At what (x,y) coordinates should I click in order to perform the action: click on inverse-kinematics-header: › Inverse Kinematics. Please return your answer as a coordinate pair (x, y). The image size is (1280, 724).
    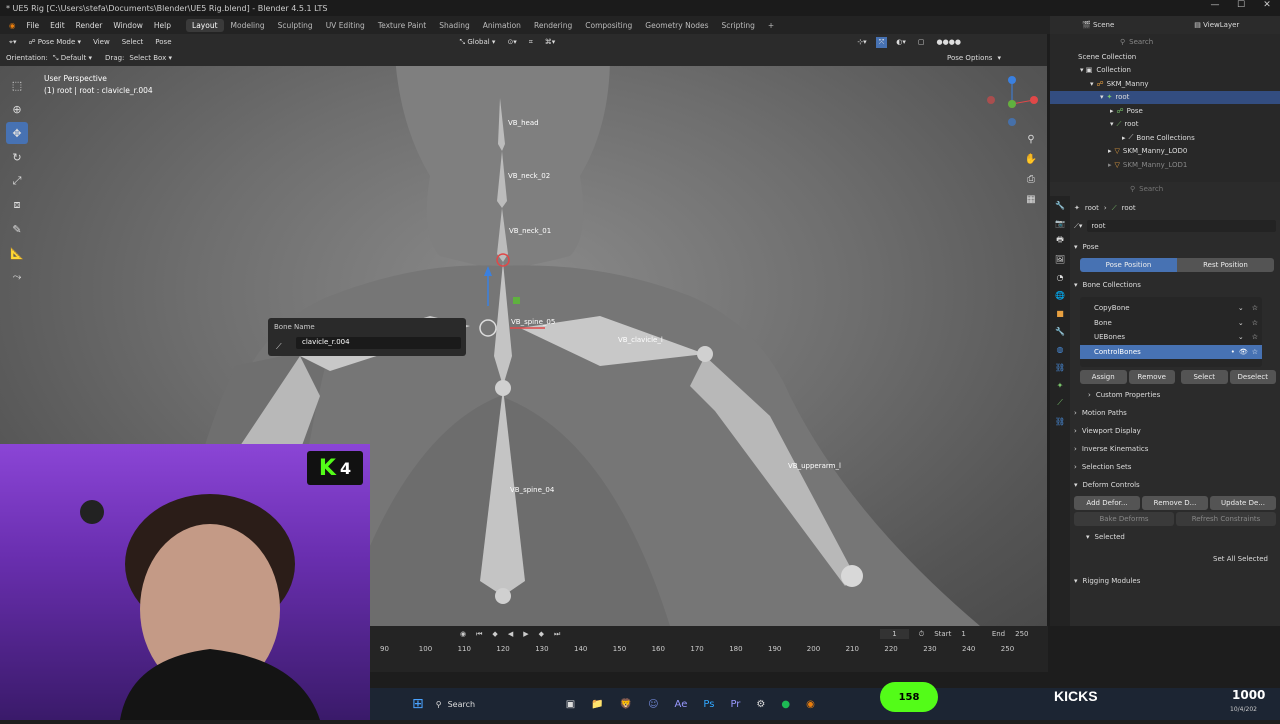
    Looking at the image, I should click on (1175, 449).